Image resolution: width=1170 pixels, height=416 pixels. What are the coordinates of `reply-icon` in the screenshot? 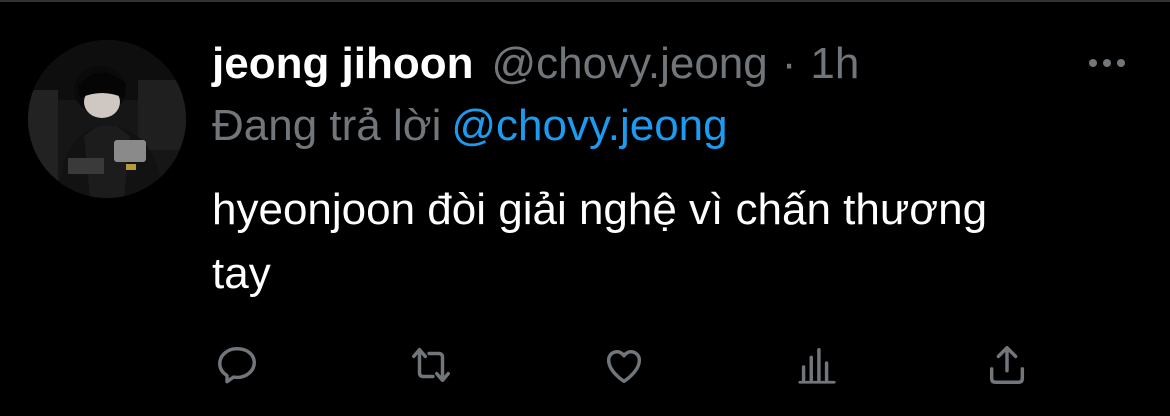 It's located at (237, 365).